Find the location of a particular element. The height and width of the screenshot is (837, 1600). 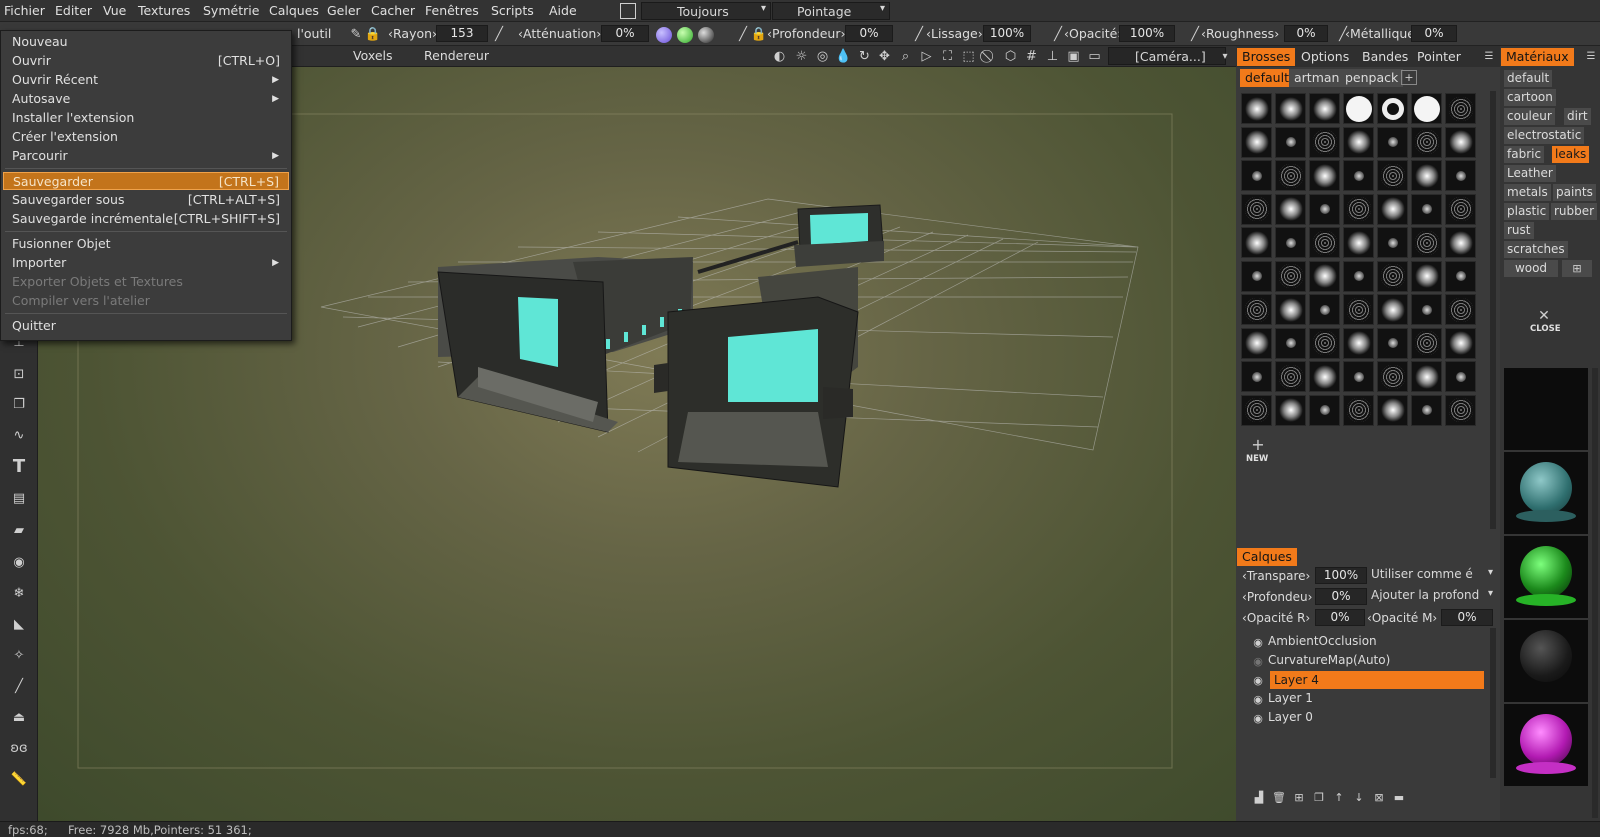

menu-item-ouvrir: Ouvrir [CTRL+O] is located at coordinates (146, 61).